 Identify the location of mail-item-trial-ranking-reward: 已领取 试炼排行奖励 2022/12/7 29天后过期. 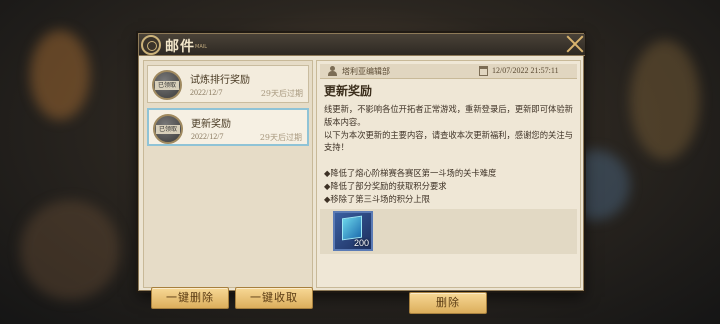
(228, 84).